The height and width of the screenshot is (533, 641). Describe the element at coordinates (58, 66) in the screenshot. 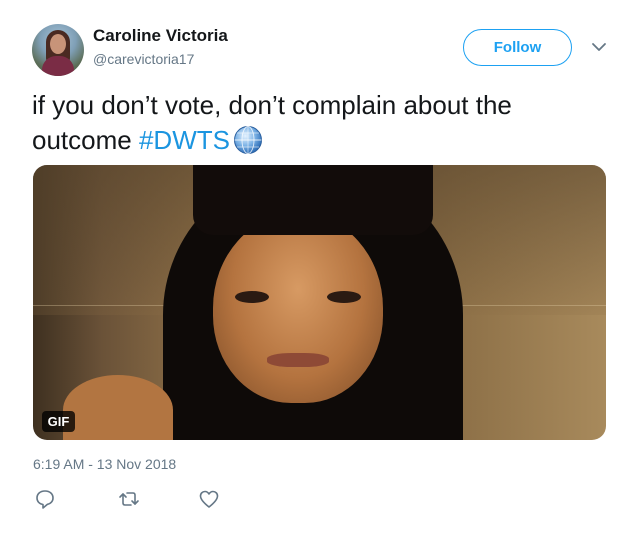

I see `avatar-body` at that location.